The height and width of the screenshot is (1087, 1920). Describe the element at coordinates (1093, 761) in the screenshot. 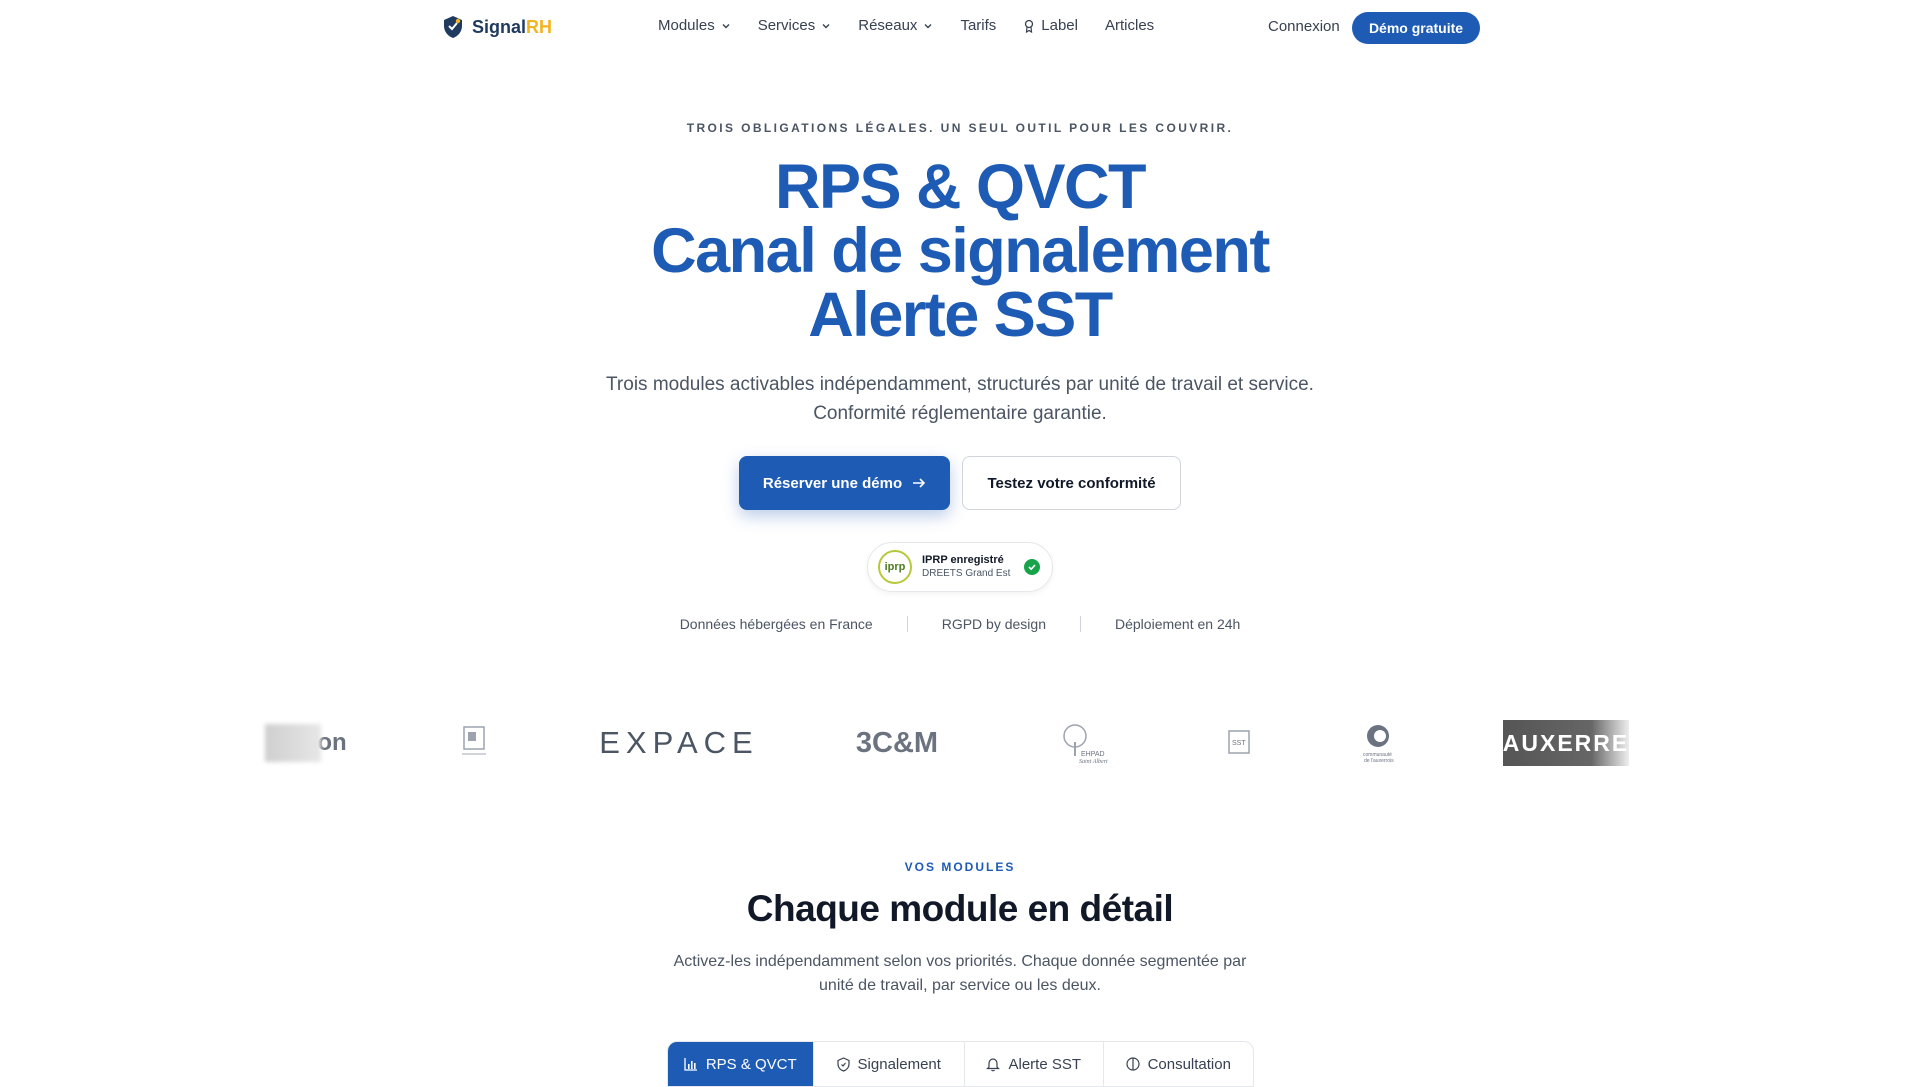

I see `svg-text: Saint Albert` at that location.